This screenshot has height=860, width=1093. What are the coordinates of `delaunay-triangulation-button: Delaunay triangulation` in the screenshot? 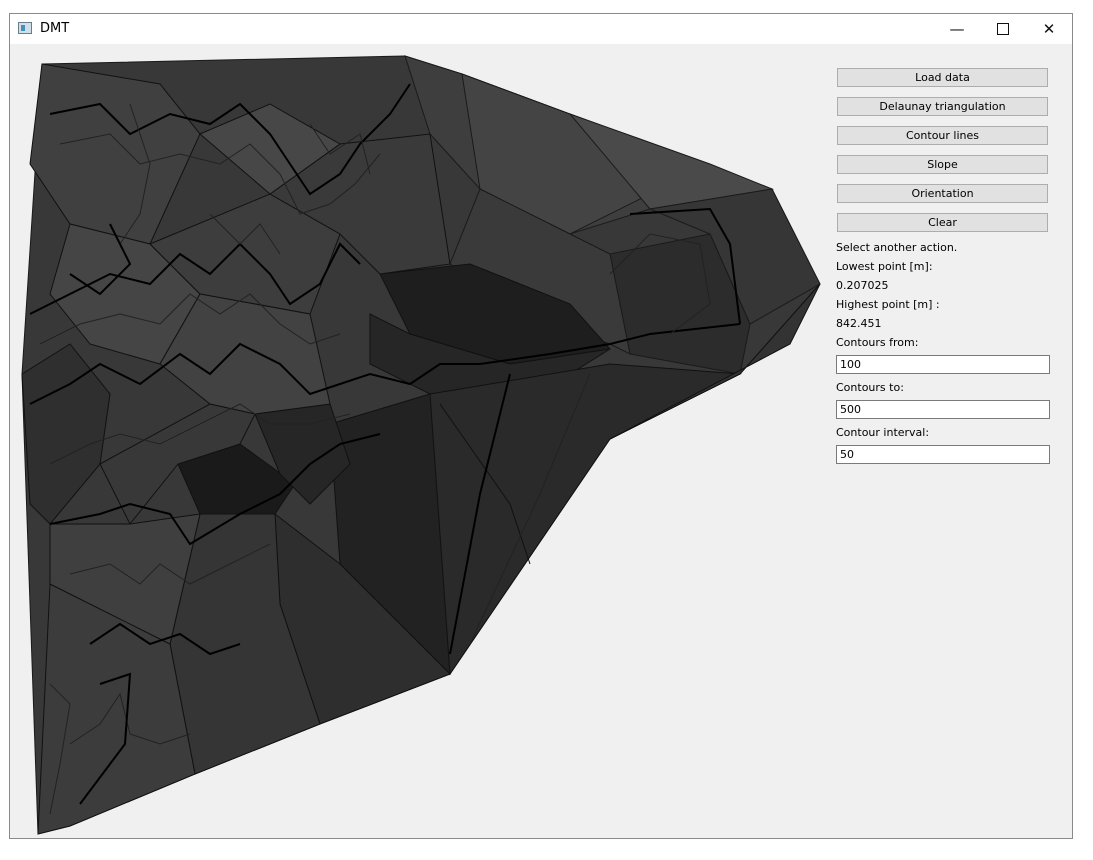 It's located at (942, 106).